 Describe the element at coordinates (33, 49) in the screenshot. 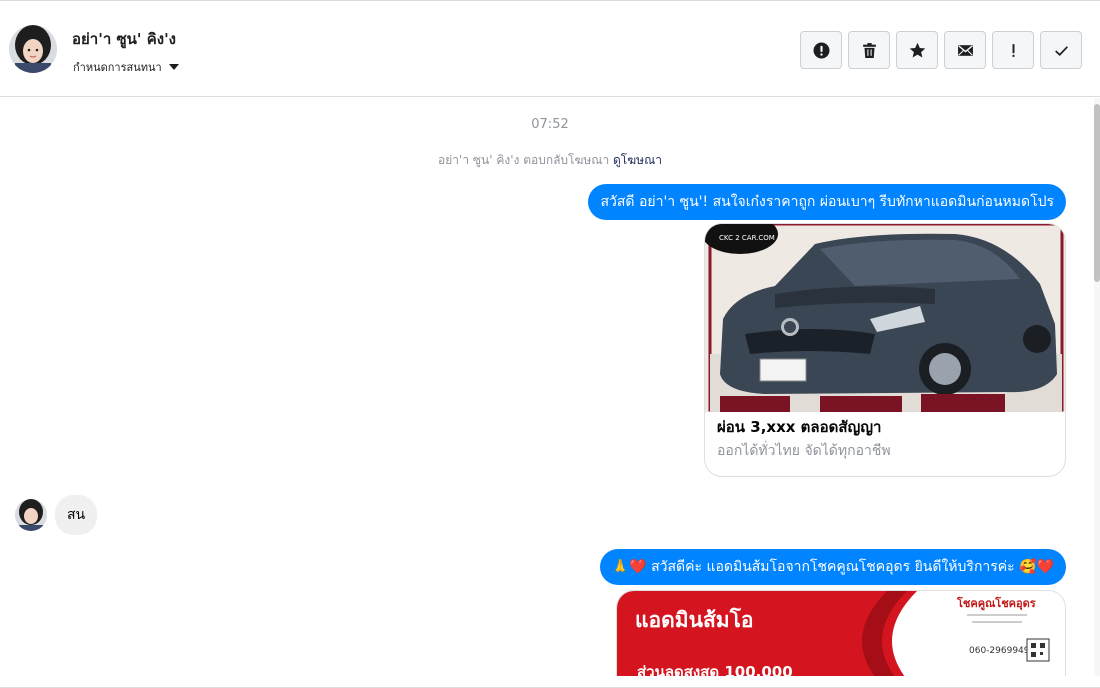

I see `contact-avatar` at that location.